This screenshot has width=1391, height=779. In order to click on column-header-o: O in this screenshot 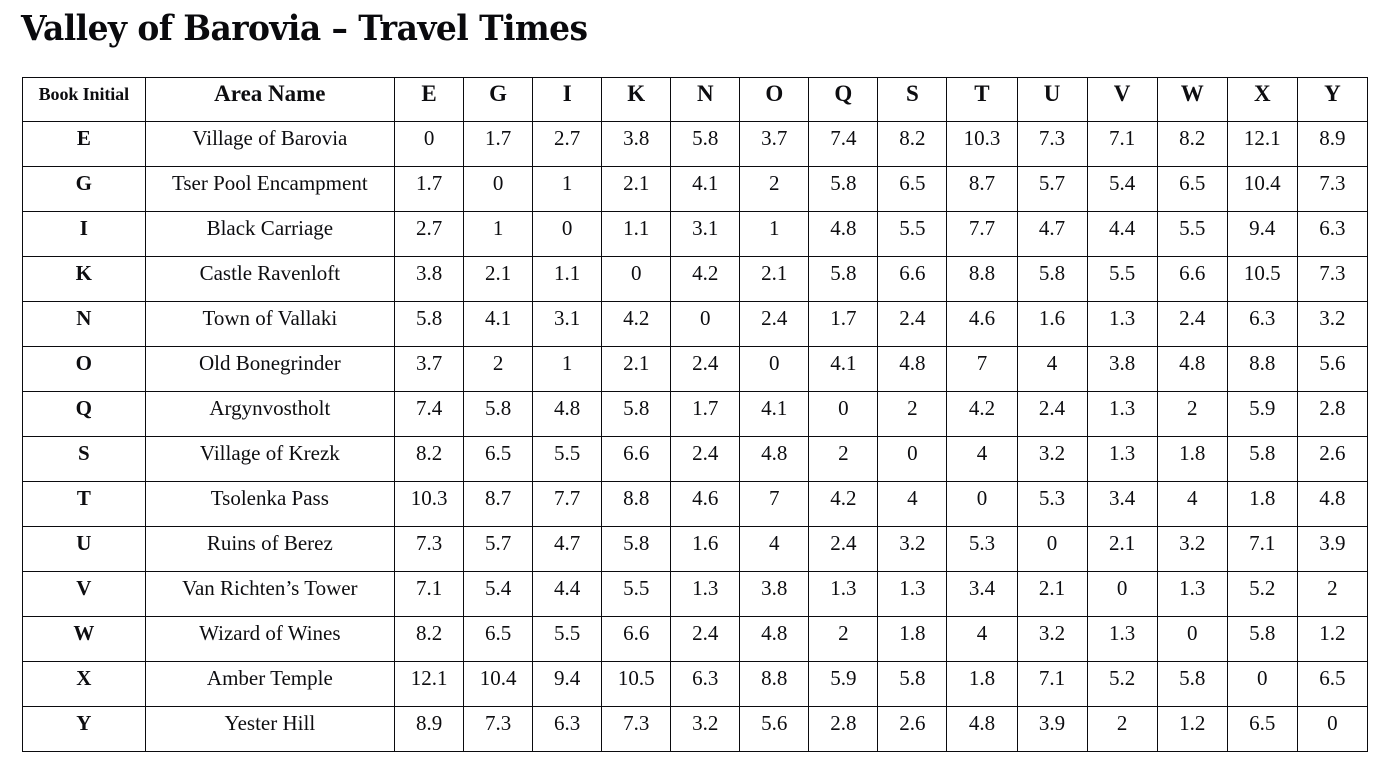, I will do `click(774, 99)`.